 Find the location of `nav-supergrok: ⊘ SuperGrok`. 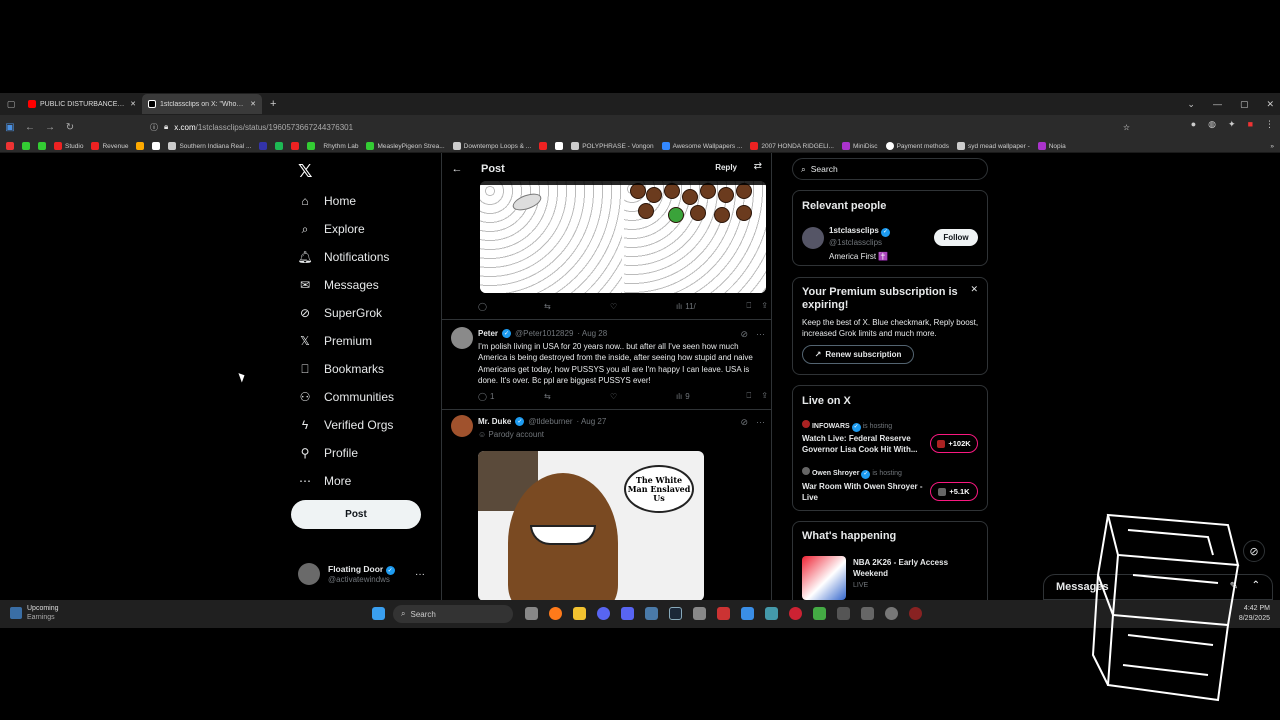

nav-supergrok: ⊘ SuperGrok is located at coordinates (340, 313).